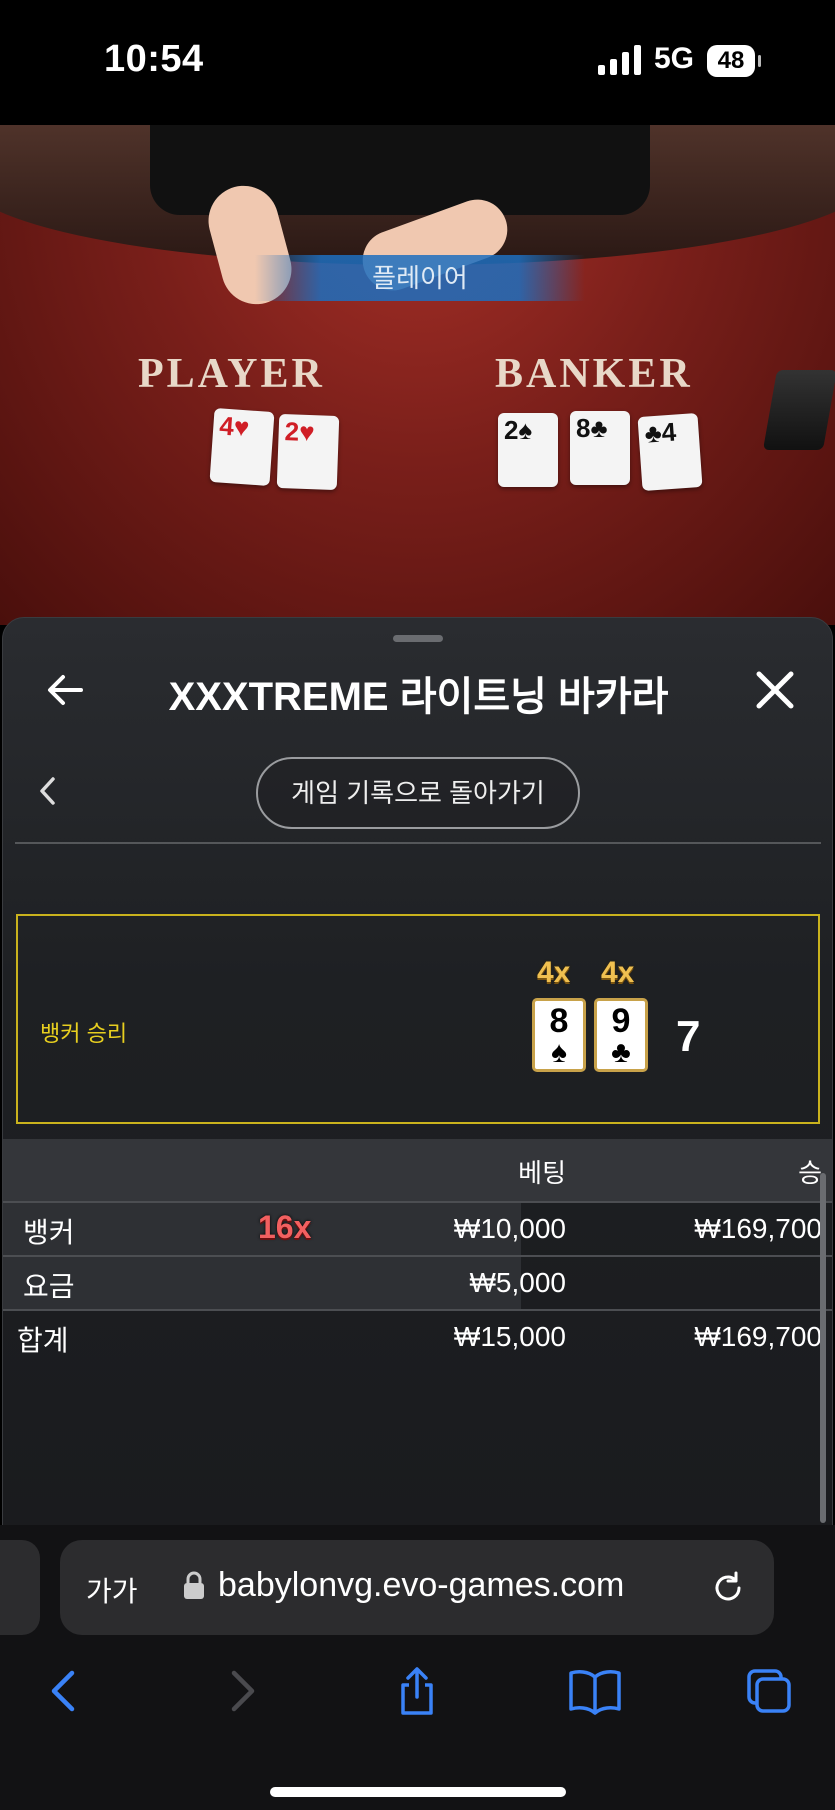 This screenshot has height=1810, width=835. Describe the element at coordinates (417, 1282) in the screenshot. I see `table-row: 요금 ₩5,000` at that location.